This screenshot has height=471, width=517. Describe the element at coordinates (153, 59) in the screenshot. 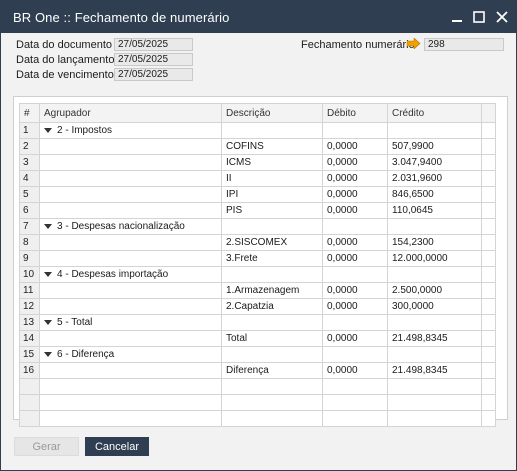

I see `data-lancamento-field: 27/05/2025` at that location.